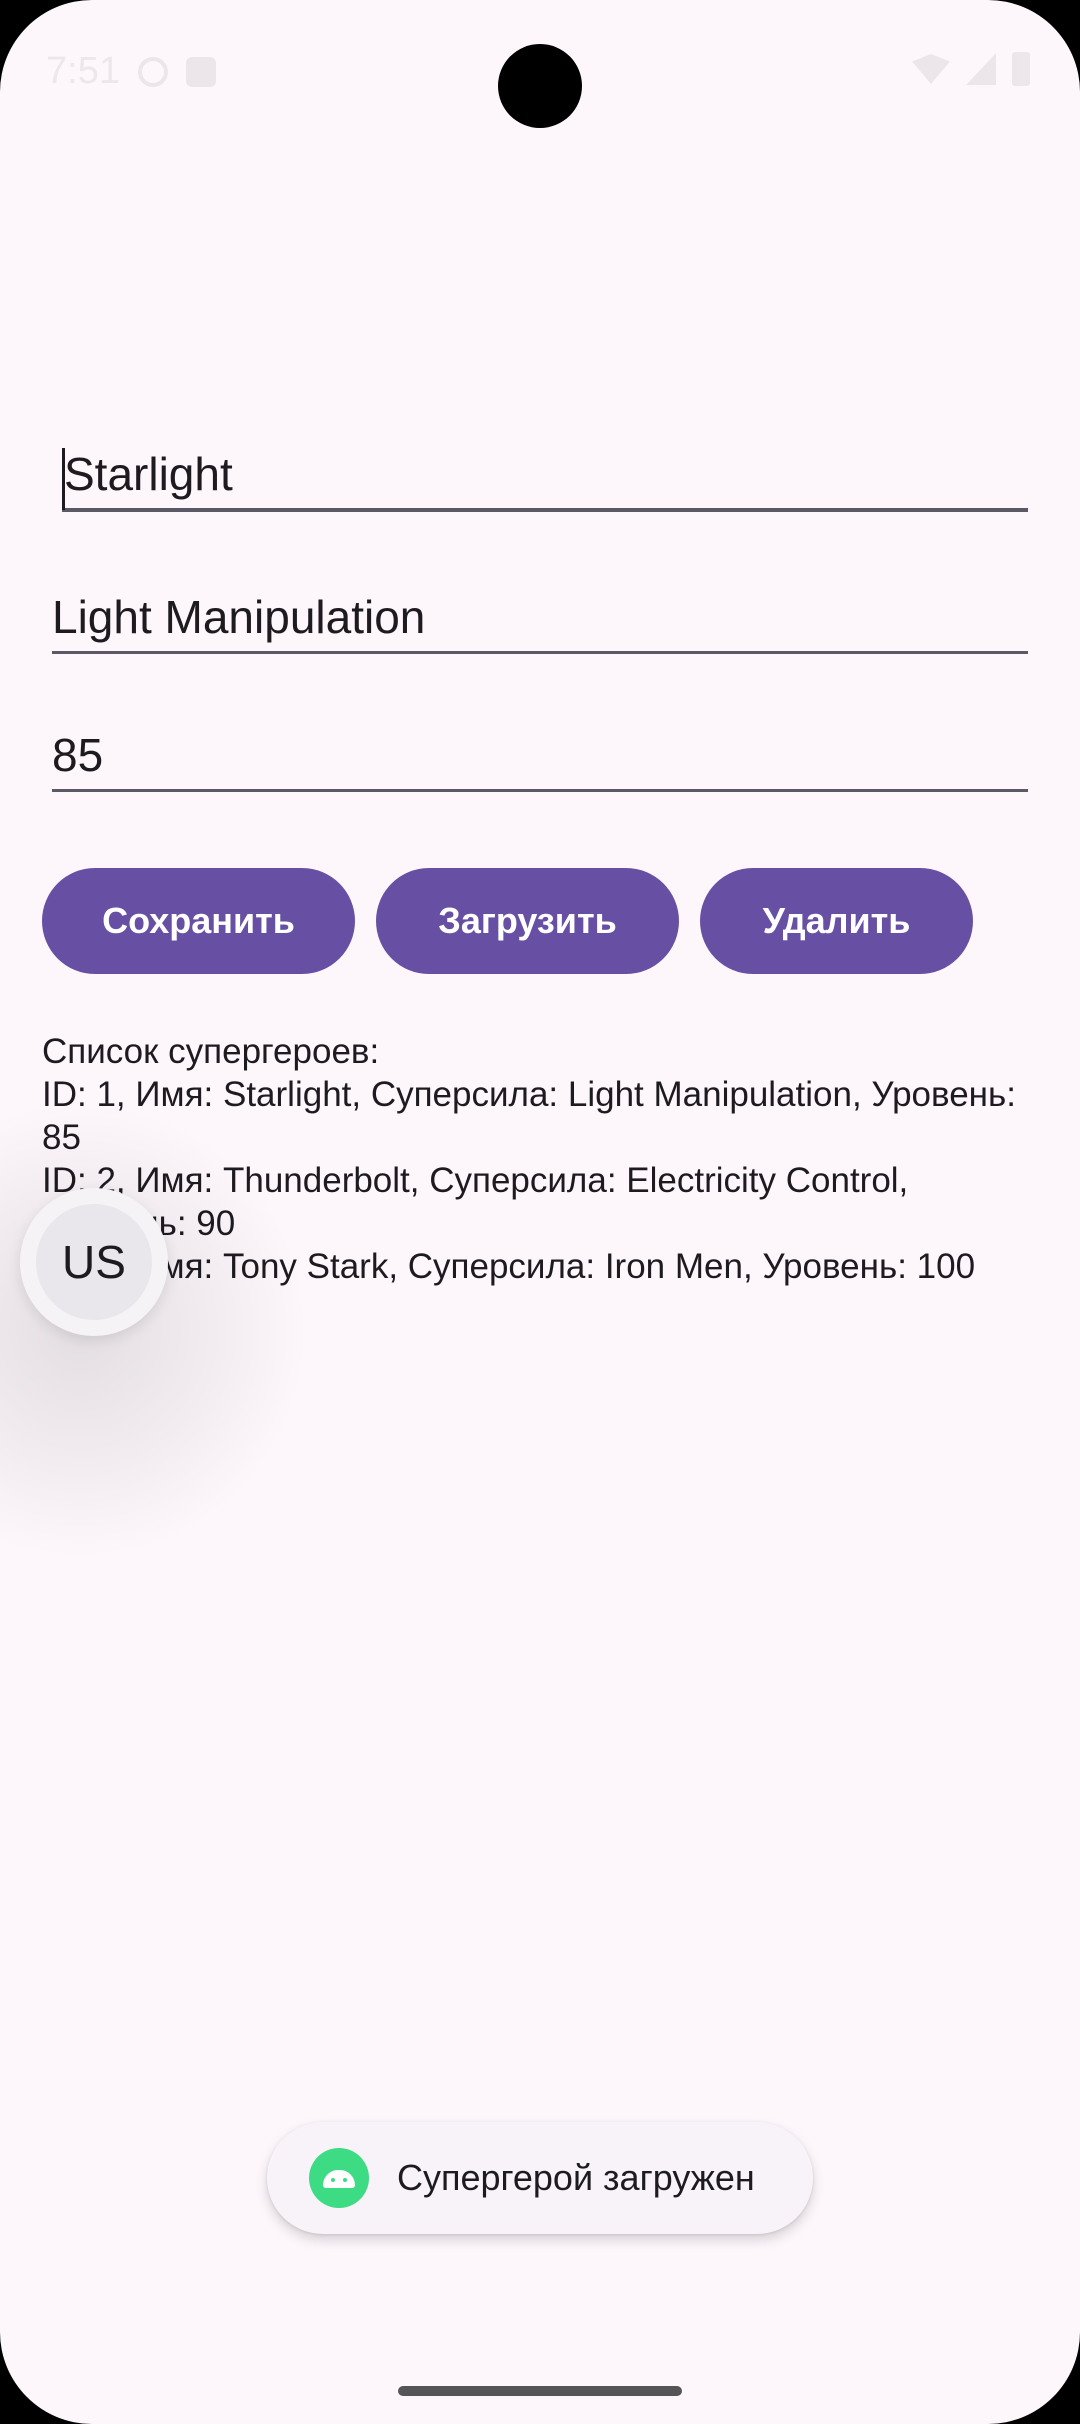  I want to click on load-button: Загрузить, so click(527, 921).